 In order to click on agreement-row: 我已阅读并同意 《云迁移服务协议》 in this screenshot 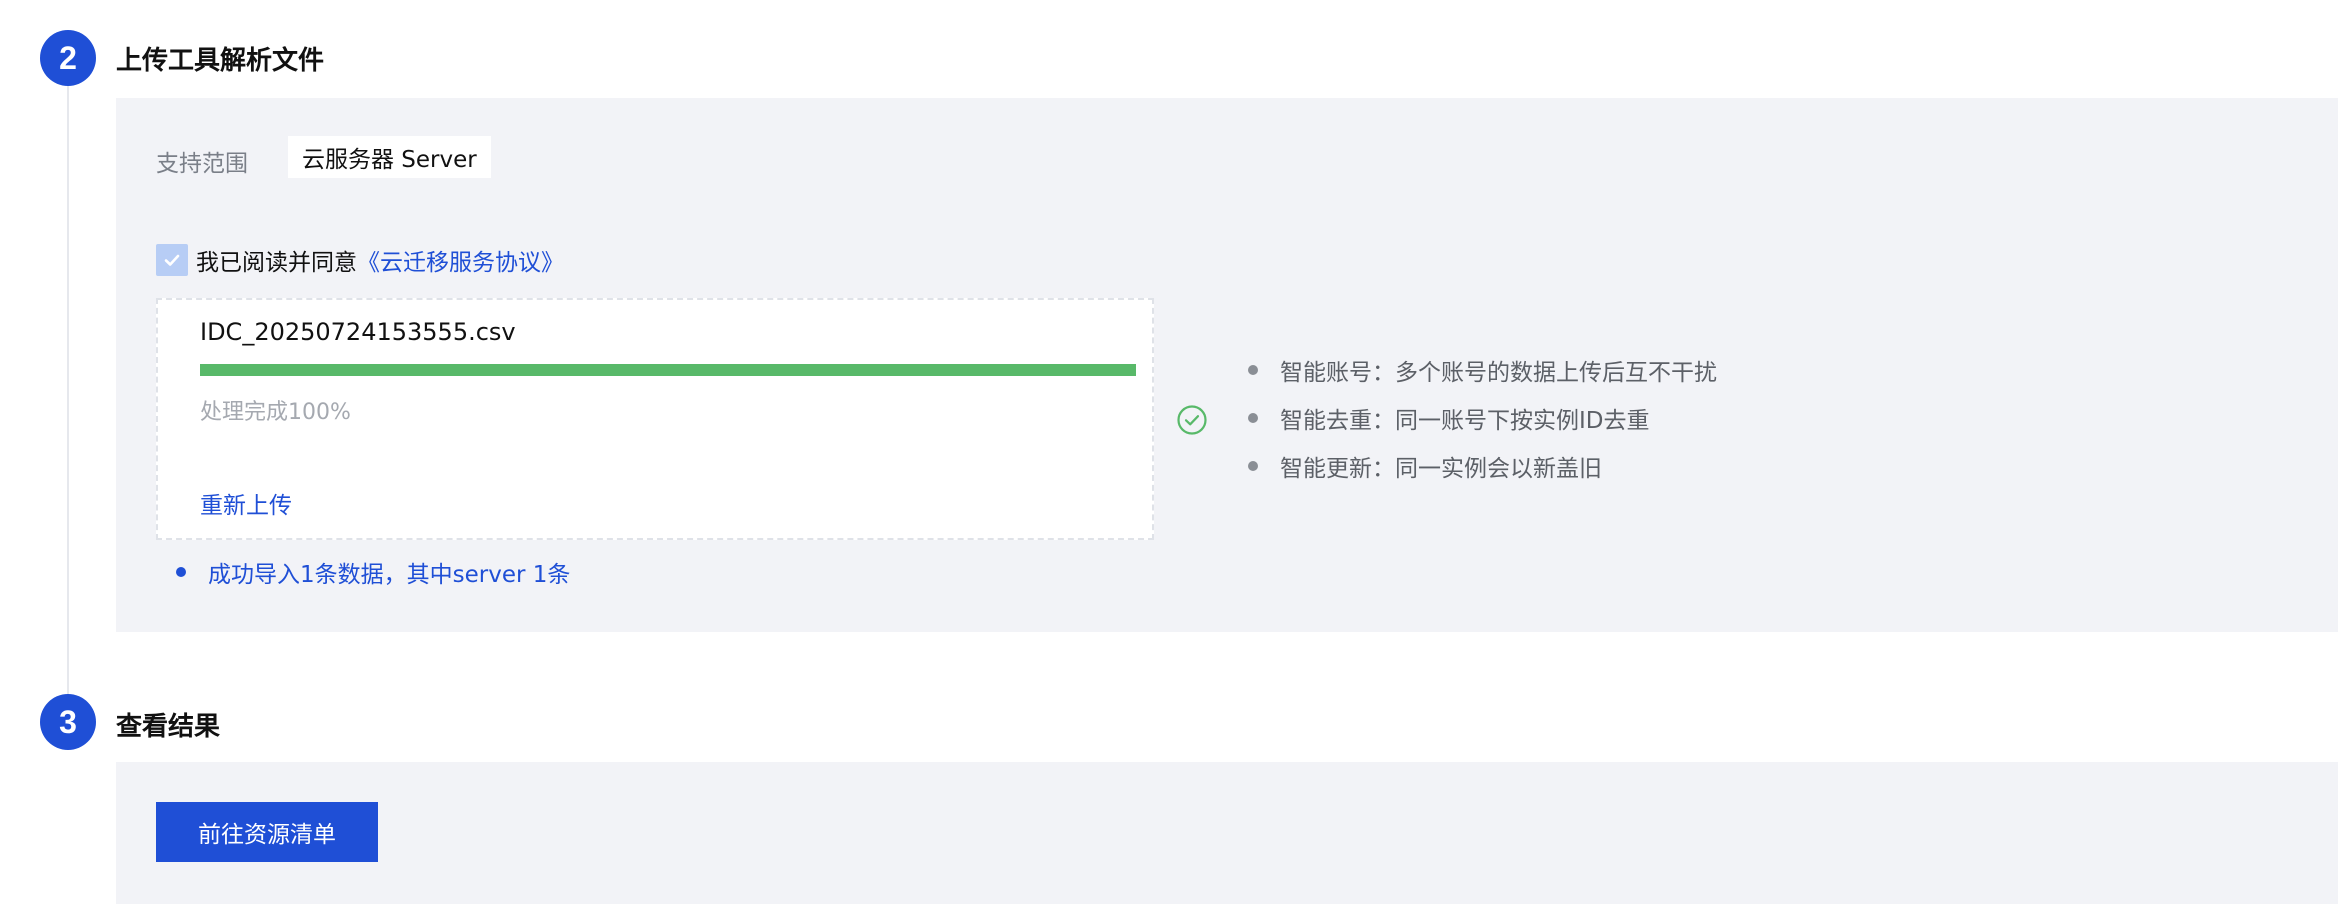, I will do `click(360, 260)`.